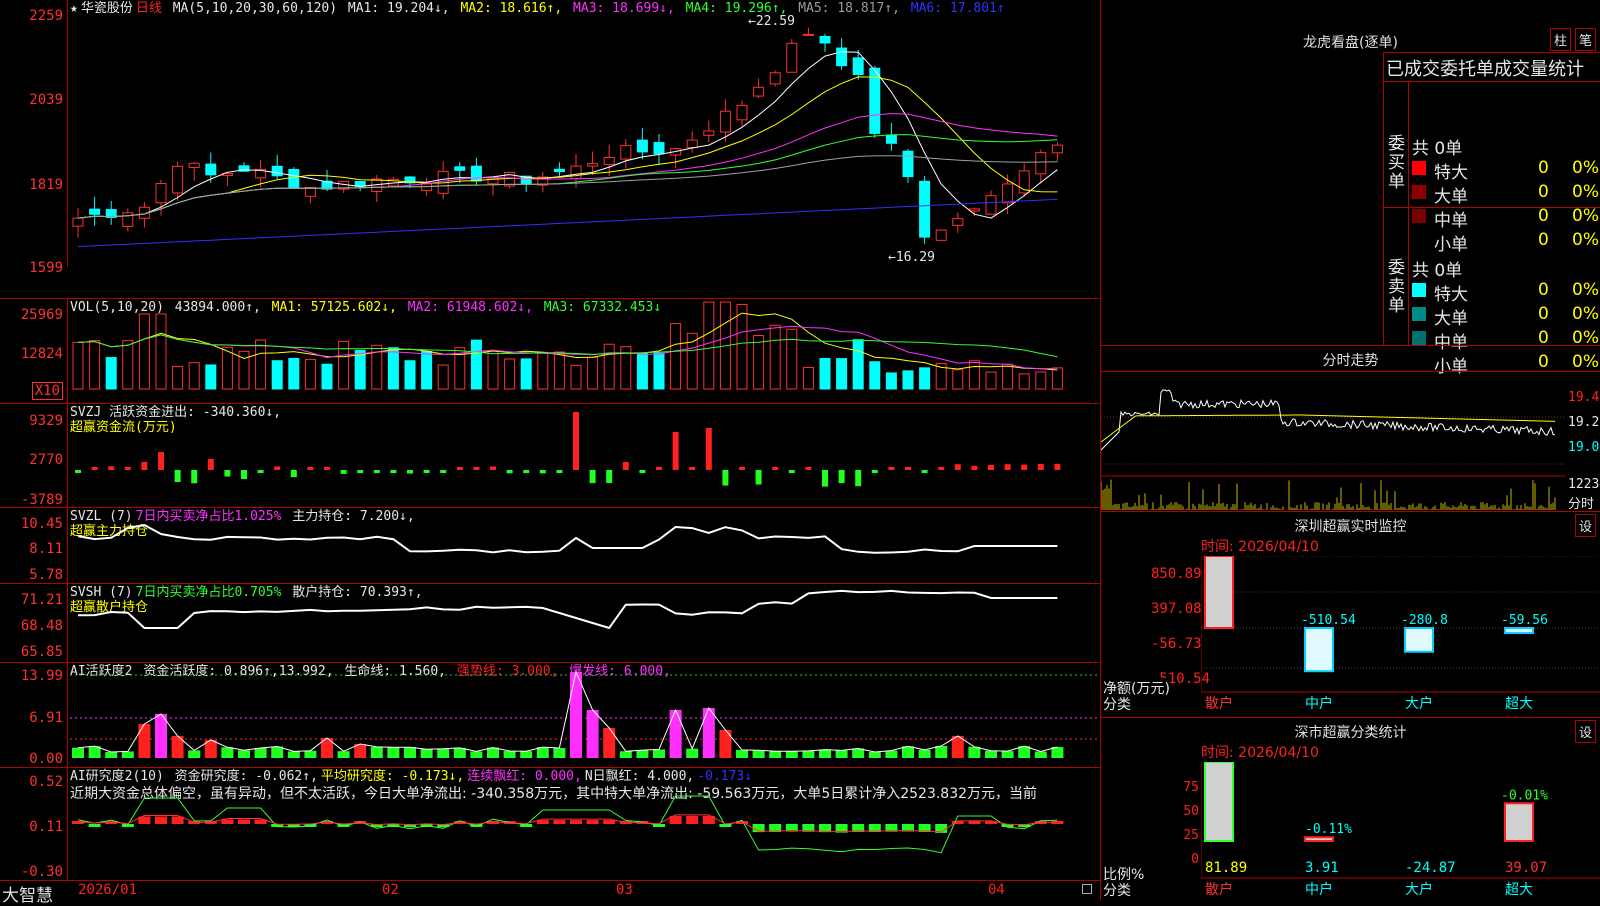 The width and height of the screenshot is (1600, 906). I want to click on bar-mode-button: 柱, so click(1561, 39).